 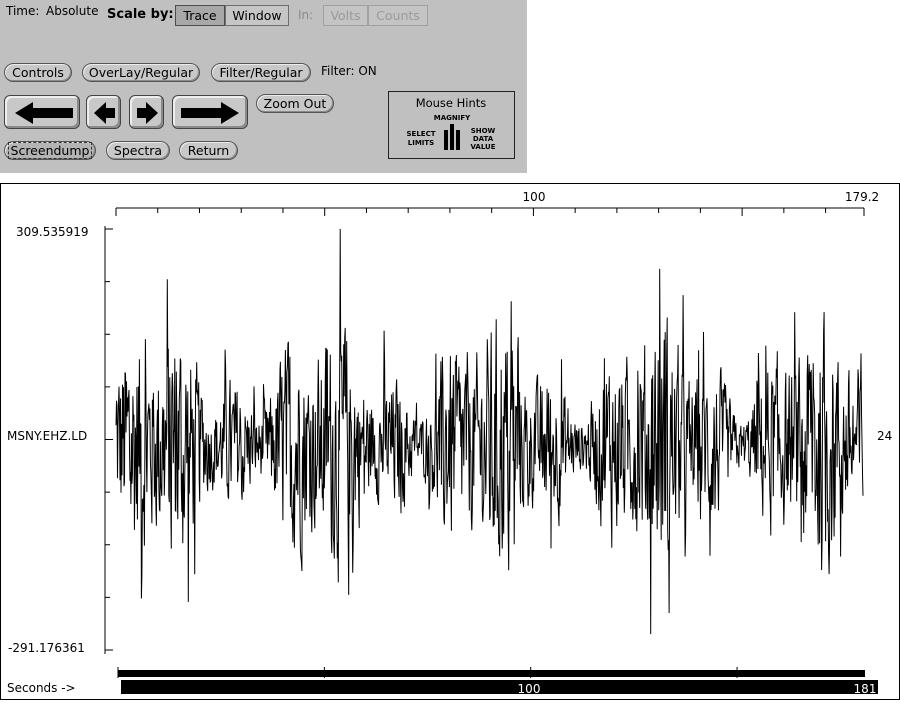 What do you see at coordinates (452, 137) in the screenshot?
I see `mouse-buttons-icon` at bounding box center [452, 137].